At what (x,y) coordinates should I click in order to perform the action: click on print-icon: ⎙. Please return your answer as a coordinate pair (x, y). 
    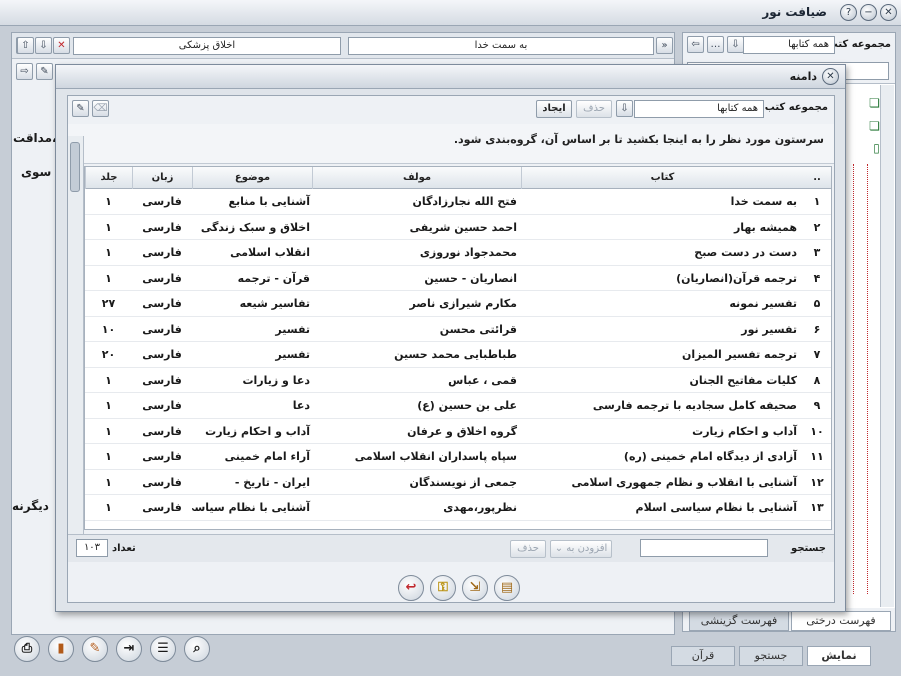
    Looking at the image, I should click on (27, 649).